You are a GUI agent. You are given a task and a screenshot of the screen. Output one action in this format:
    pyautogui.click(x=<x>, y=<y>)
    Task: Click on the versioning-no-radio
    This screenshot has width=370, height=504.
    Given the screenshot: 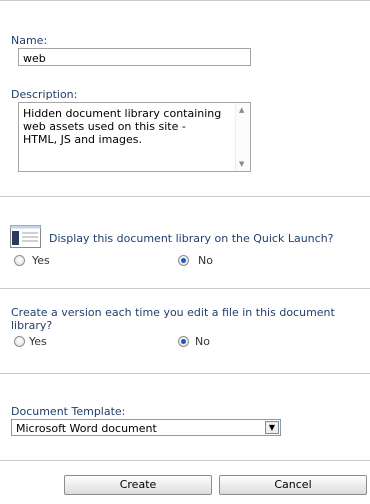 What is the action you would take?
    pyautogui.click(x=183, y=341)
    